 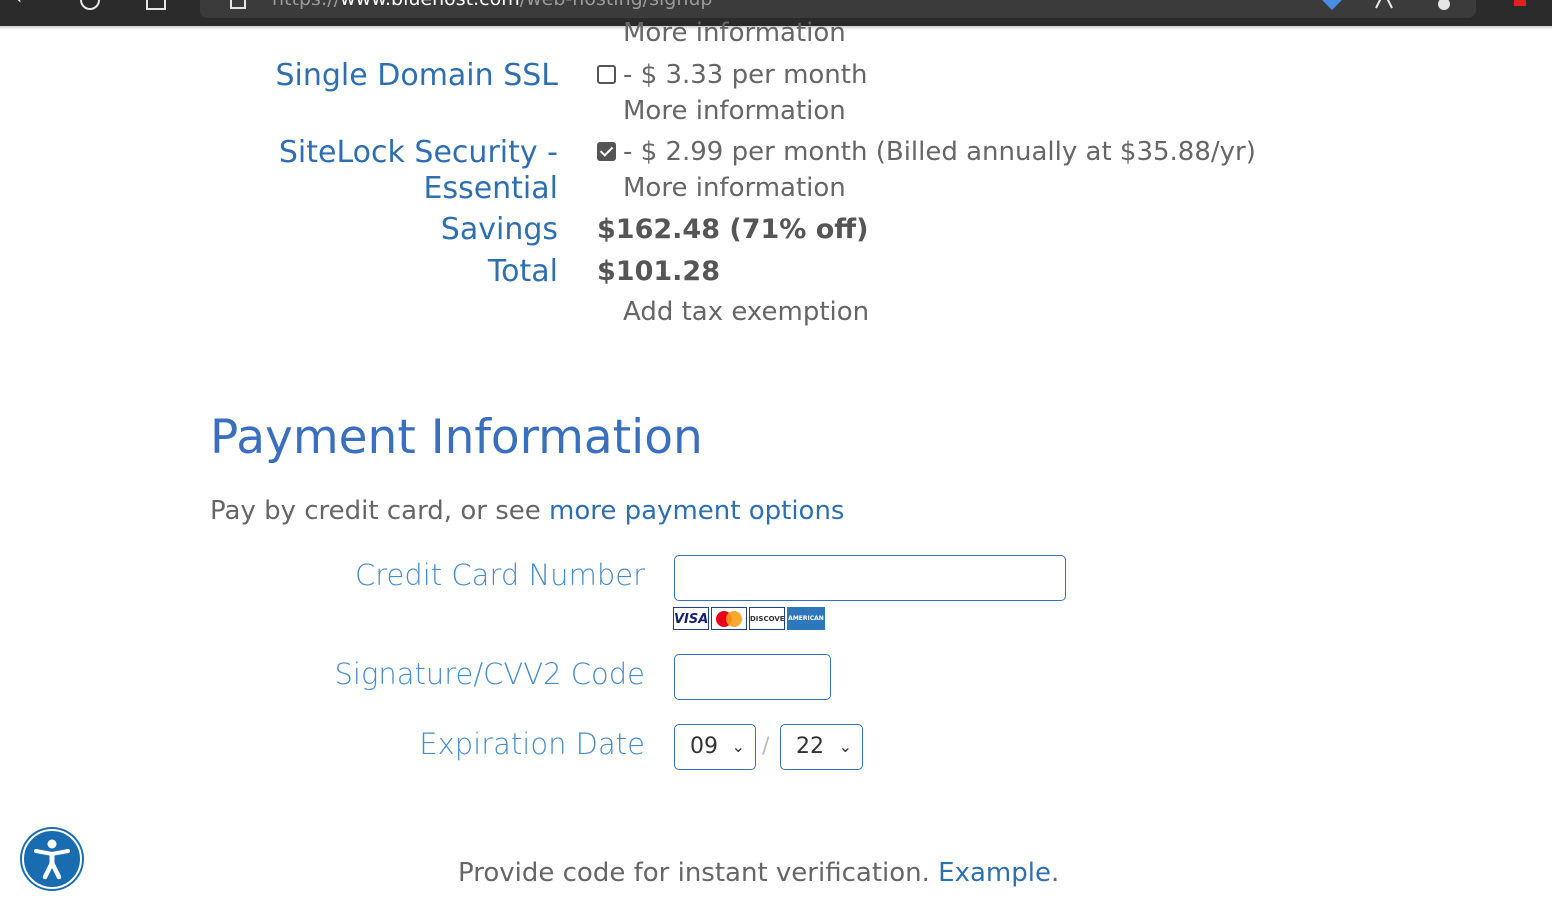 I want to click on expiration-label: Expiration Date, so click(x=532, y=744).